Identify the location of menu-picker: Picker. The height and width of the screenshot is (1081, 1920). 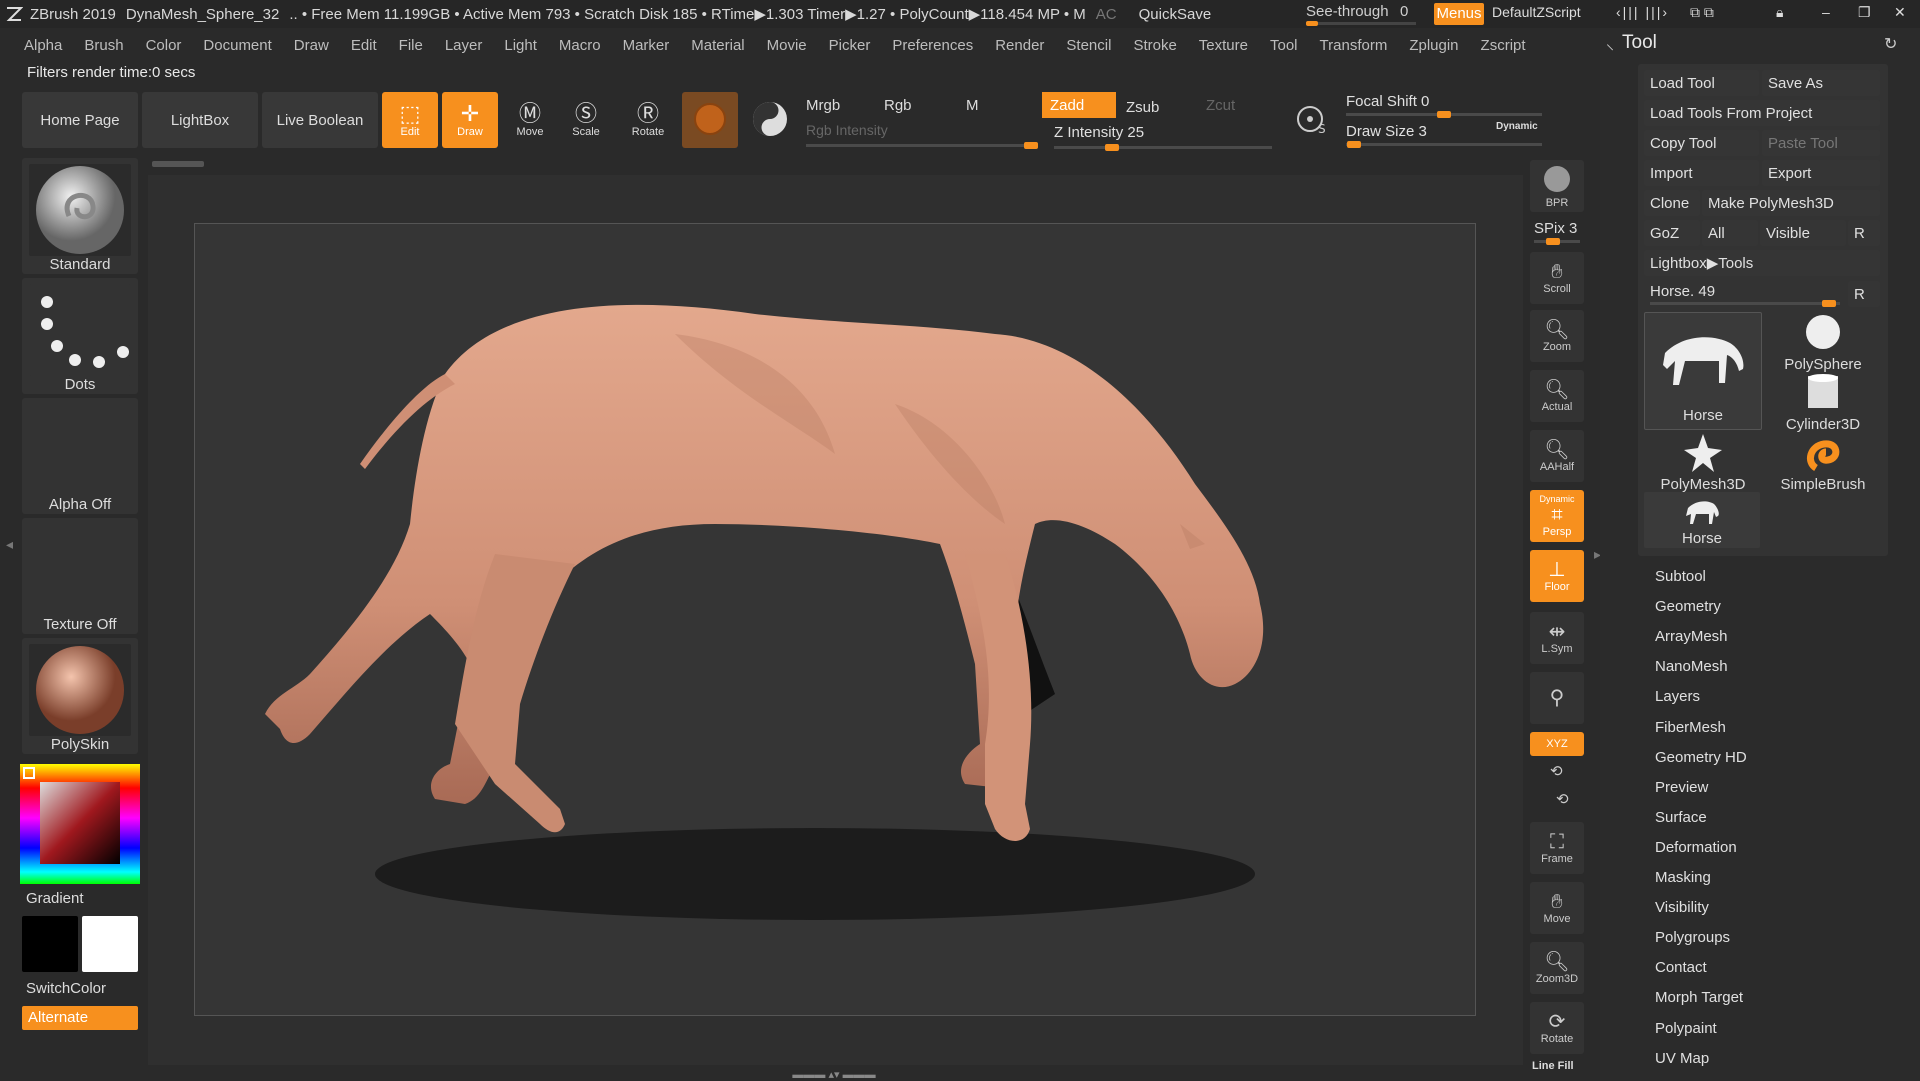
(850, 45).